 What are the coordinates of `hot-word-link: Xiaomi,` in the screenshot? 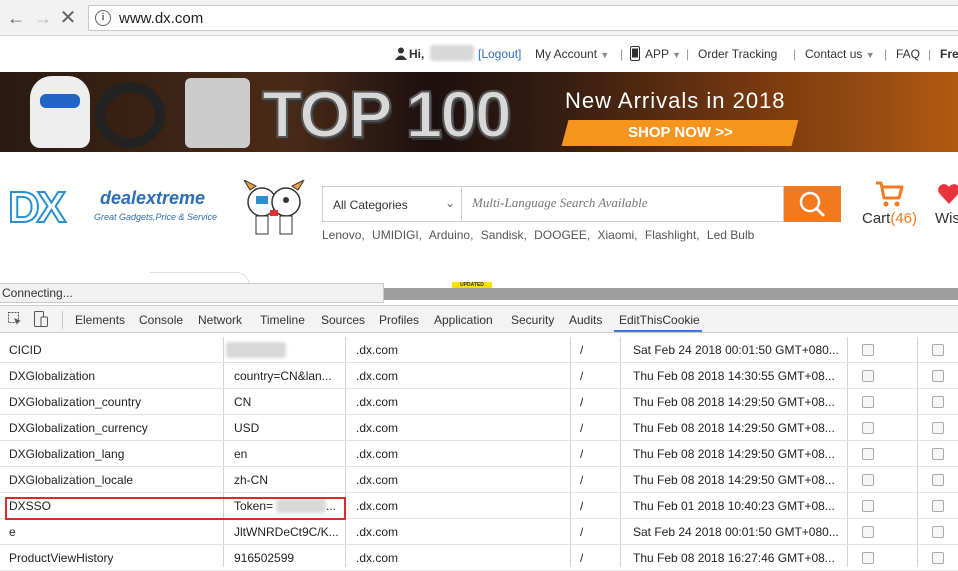 It's located at (618, 235).